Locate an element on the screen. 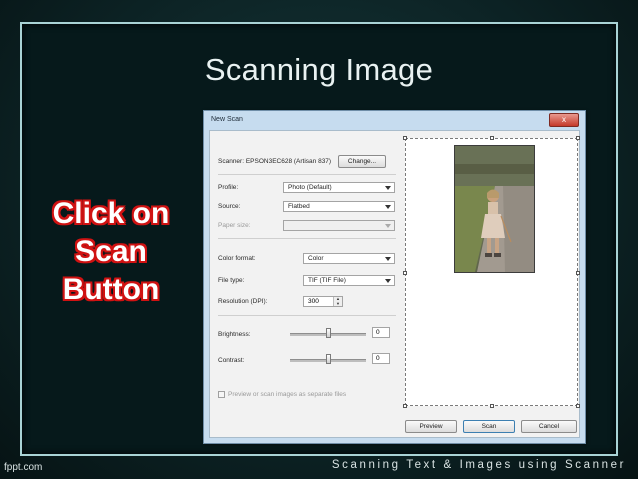  callout-text: Click on Scan Button is located at coordinates (111, 252).